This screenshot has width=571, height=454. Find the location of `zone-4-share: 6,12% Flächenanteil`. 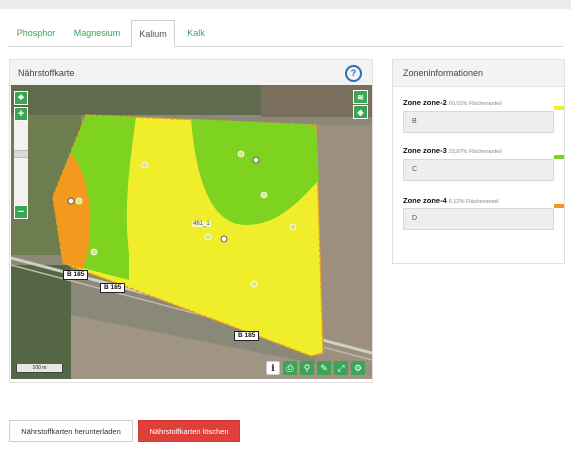

zone-4-share: 6,12% Flächenanteil is located at coordinates (473, 202).